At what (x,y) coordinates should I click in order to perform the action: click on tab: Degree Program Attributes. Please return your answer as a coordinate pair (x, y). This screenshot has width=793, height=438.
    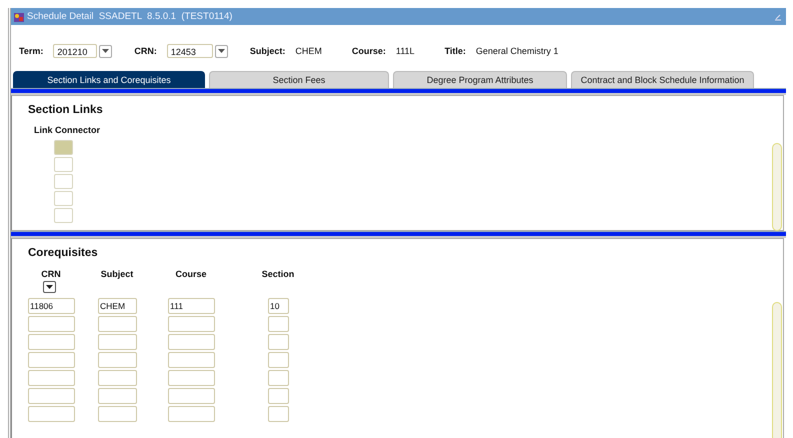
    Looking at the image, I should click on (480, 79).